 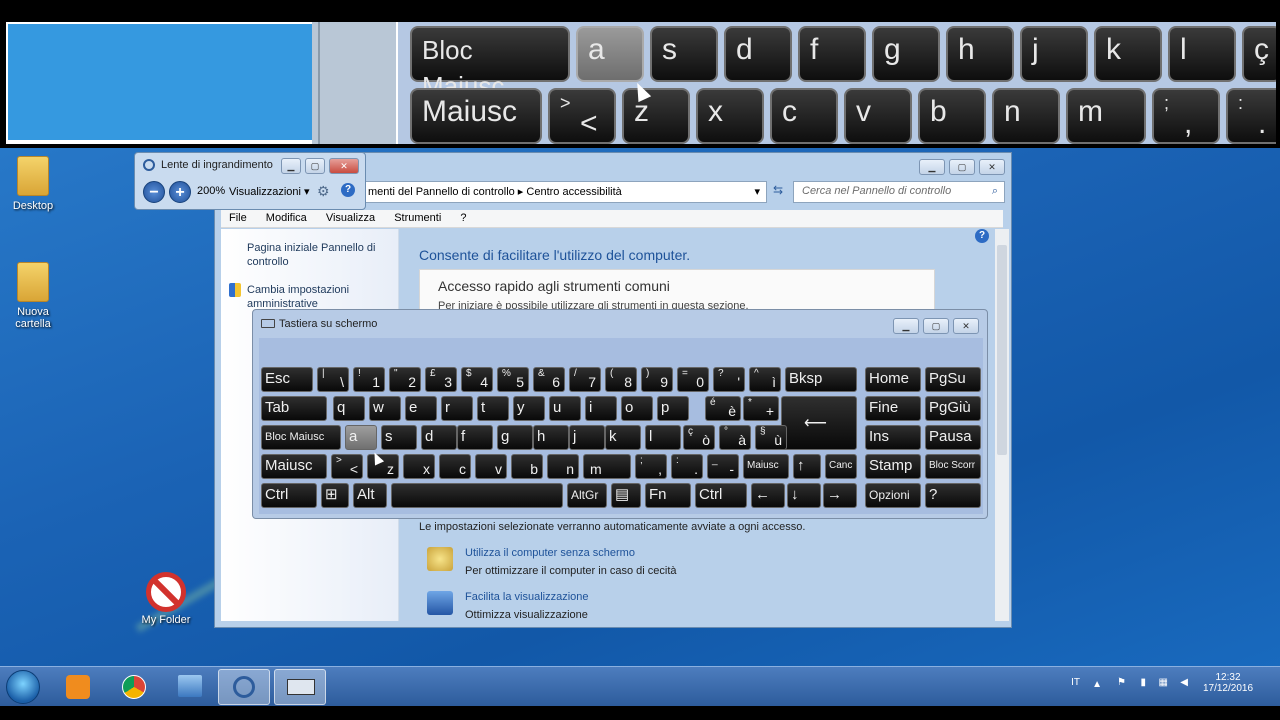 I want to click on key-home: Home, so click(x=893, y=379).